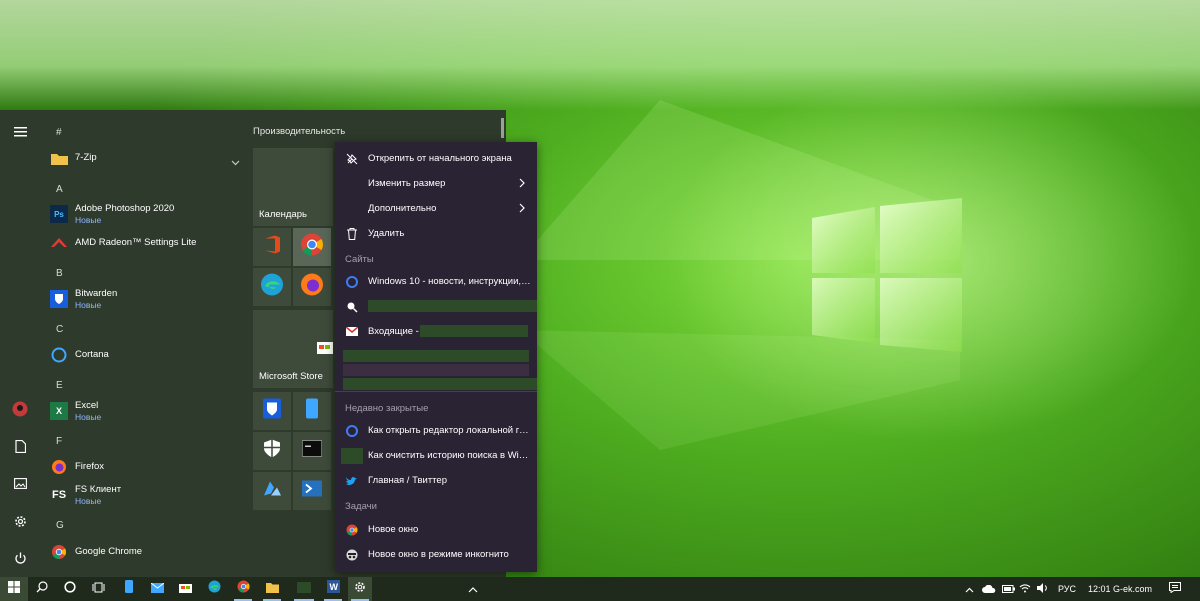 The image size is (1200, 601). Describe the element at coordinates (145, 495) in the screenshot. I see `app-fs-client: FS FS Клиент Новые` at that location.